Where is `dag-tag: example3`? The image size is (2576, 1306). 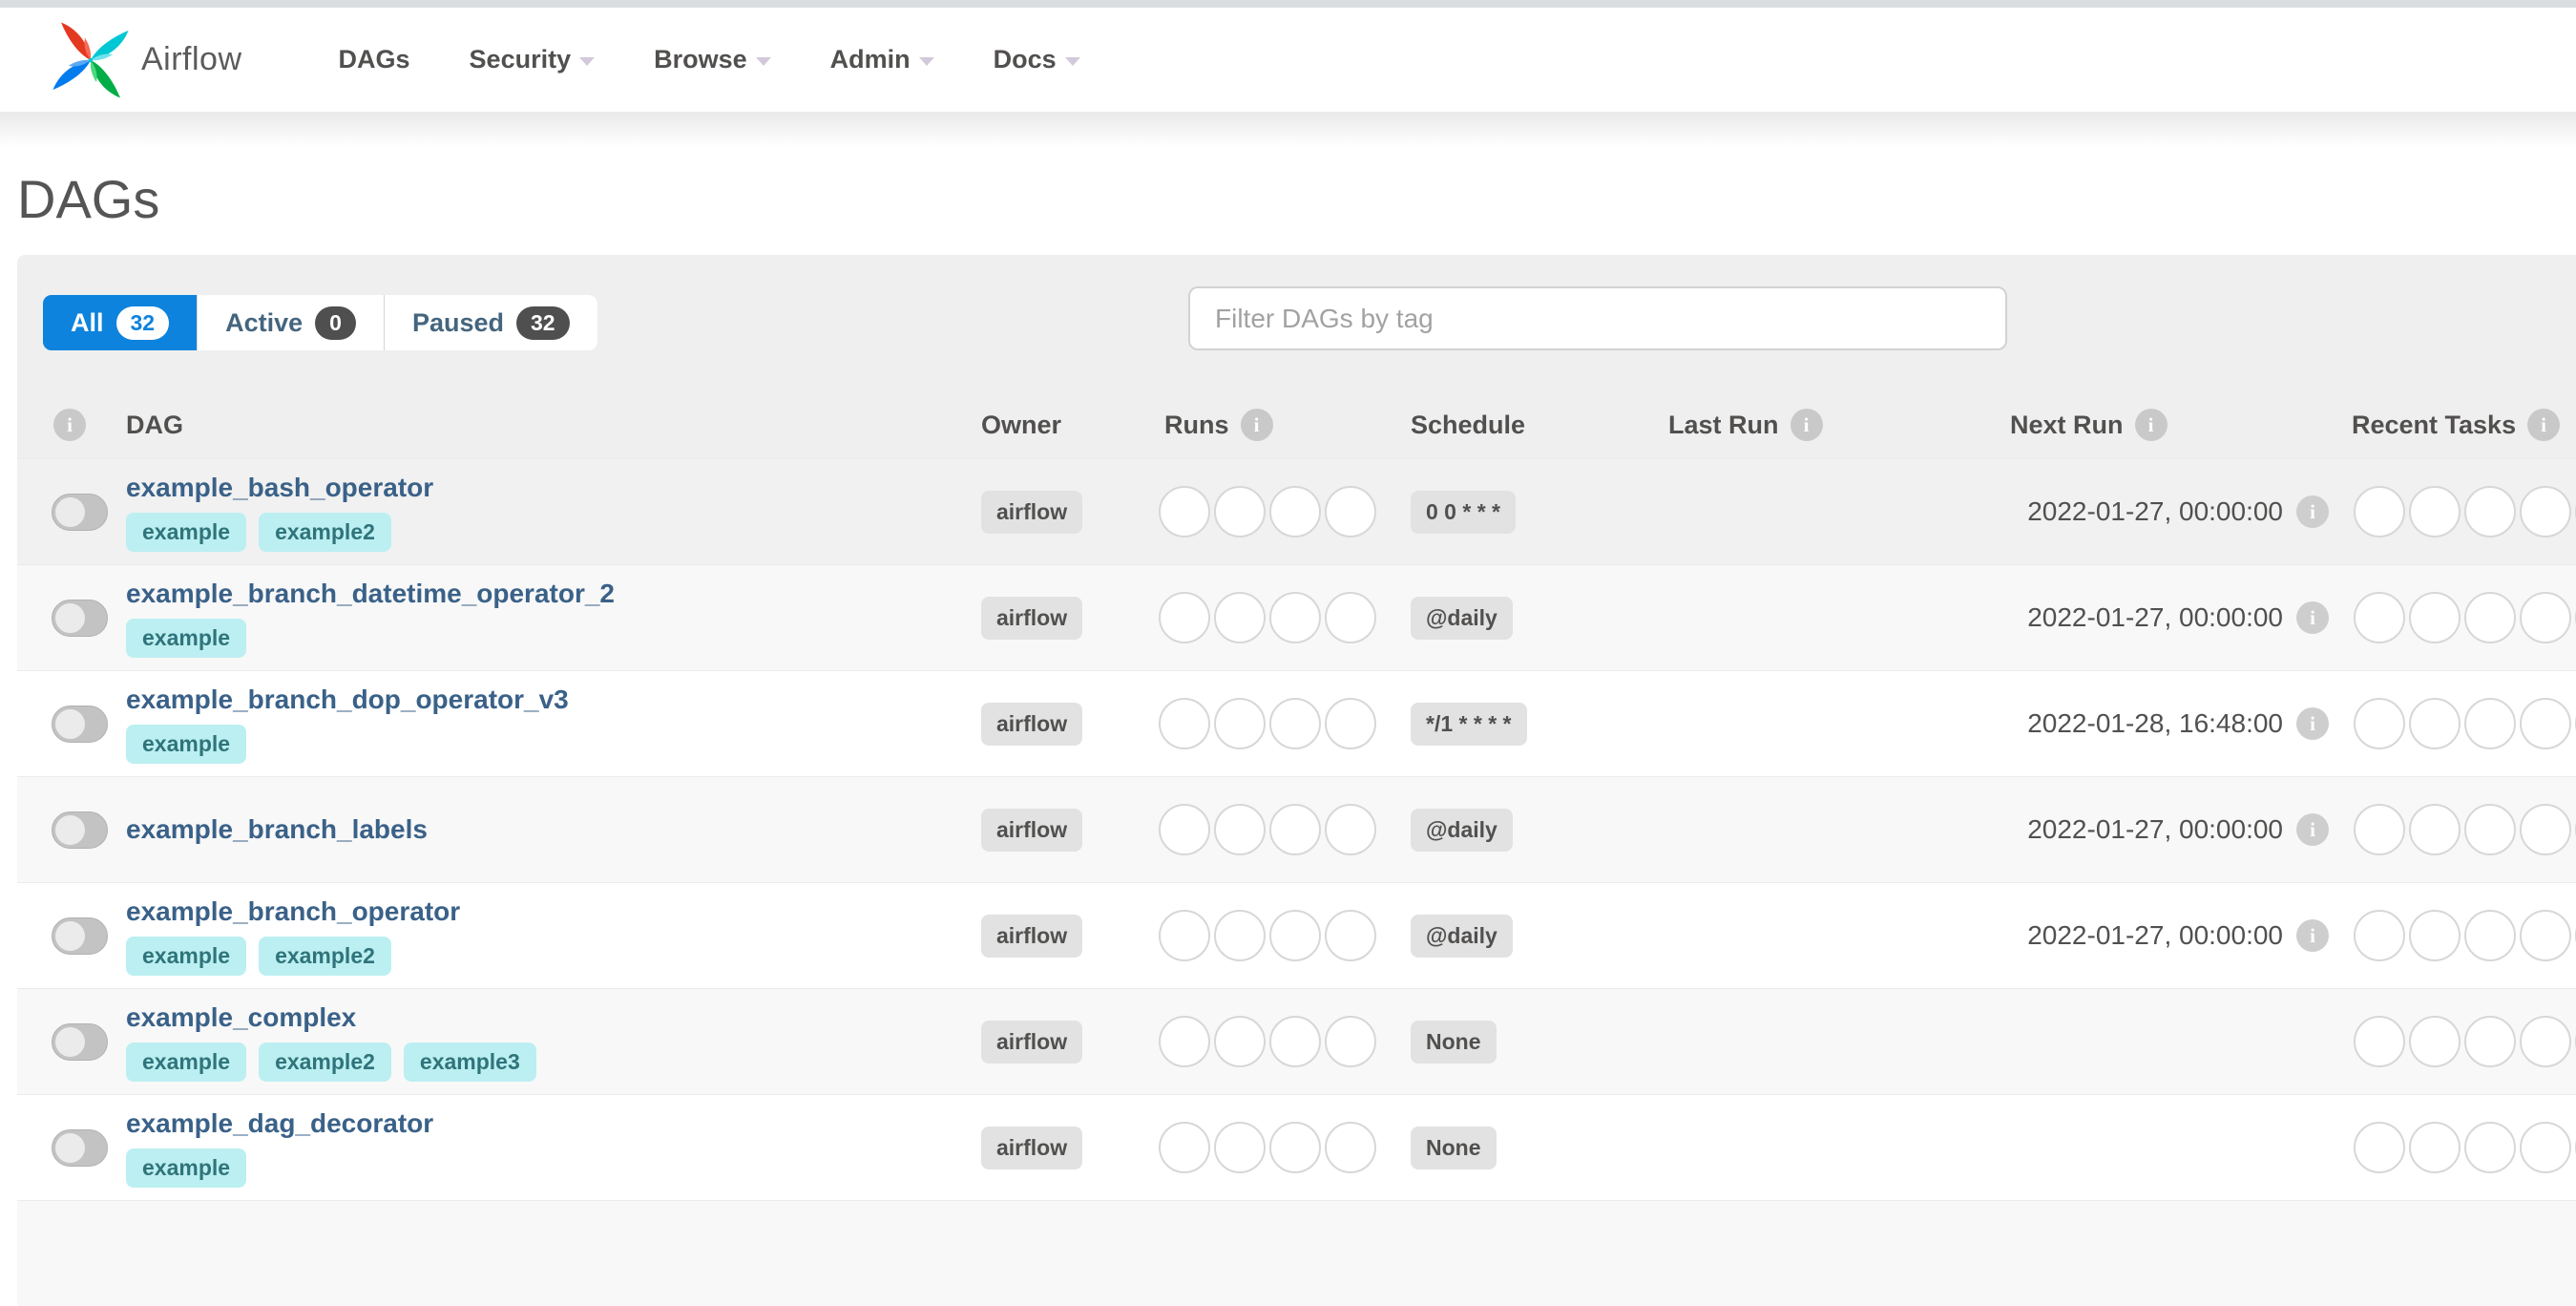
dag-tag: example3 is located at coordinates (469, 1062).